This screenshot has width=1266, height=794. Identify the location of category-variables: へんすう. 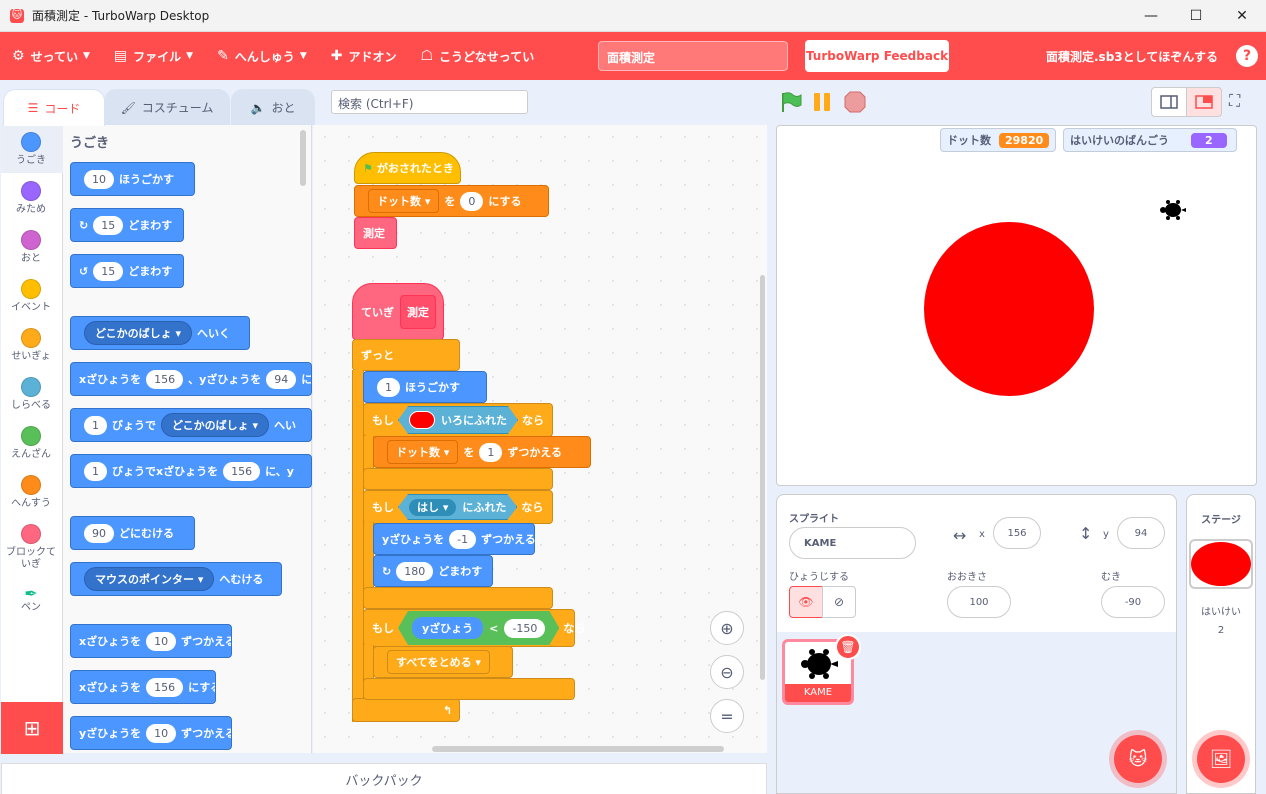
(31, 492).